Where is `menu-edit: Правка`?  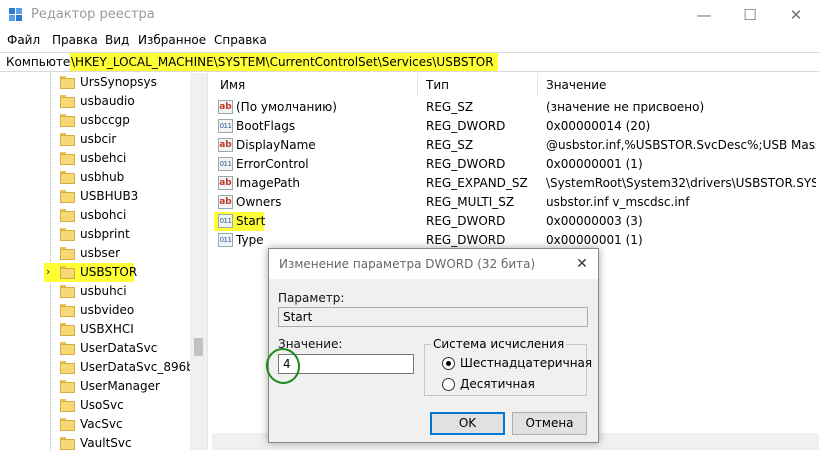 menu-edit: Правка is located at coordinates (75, 40).